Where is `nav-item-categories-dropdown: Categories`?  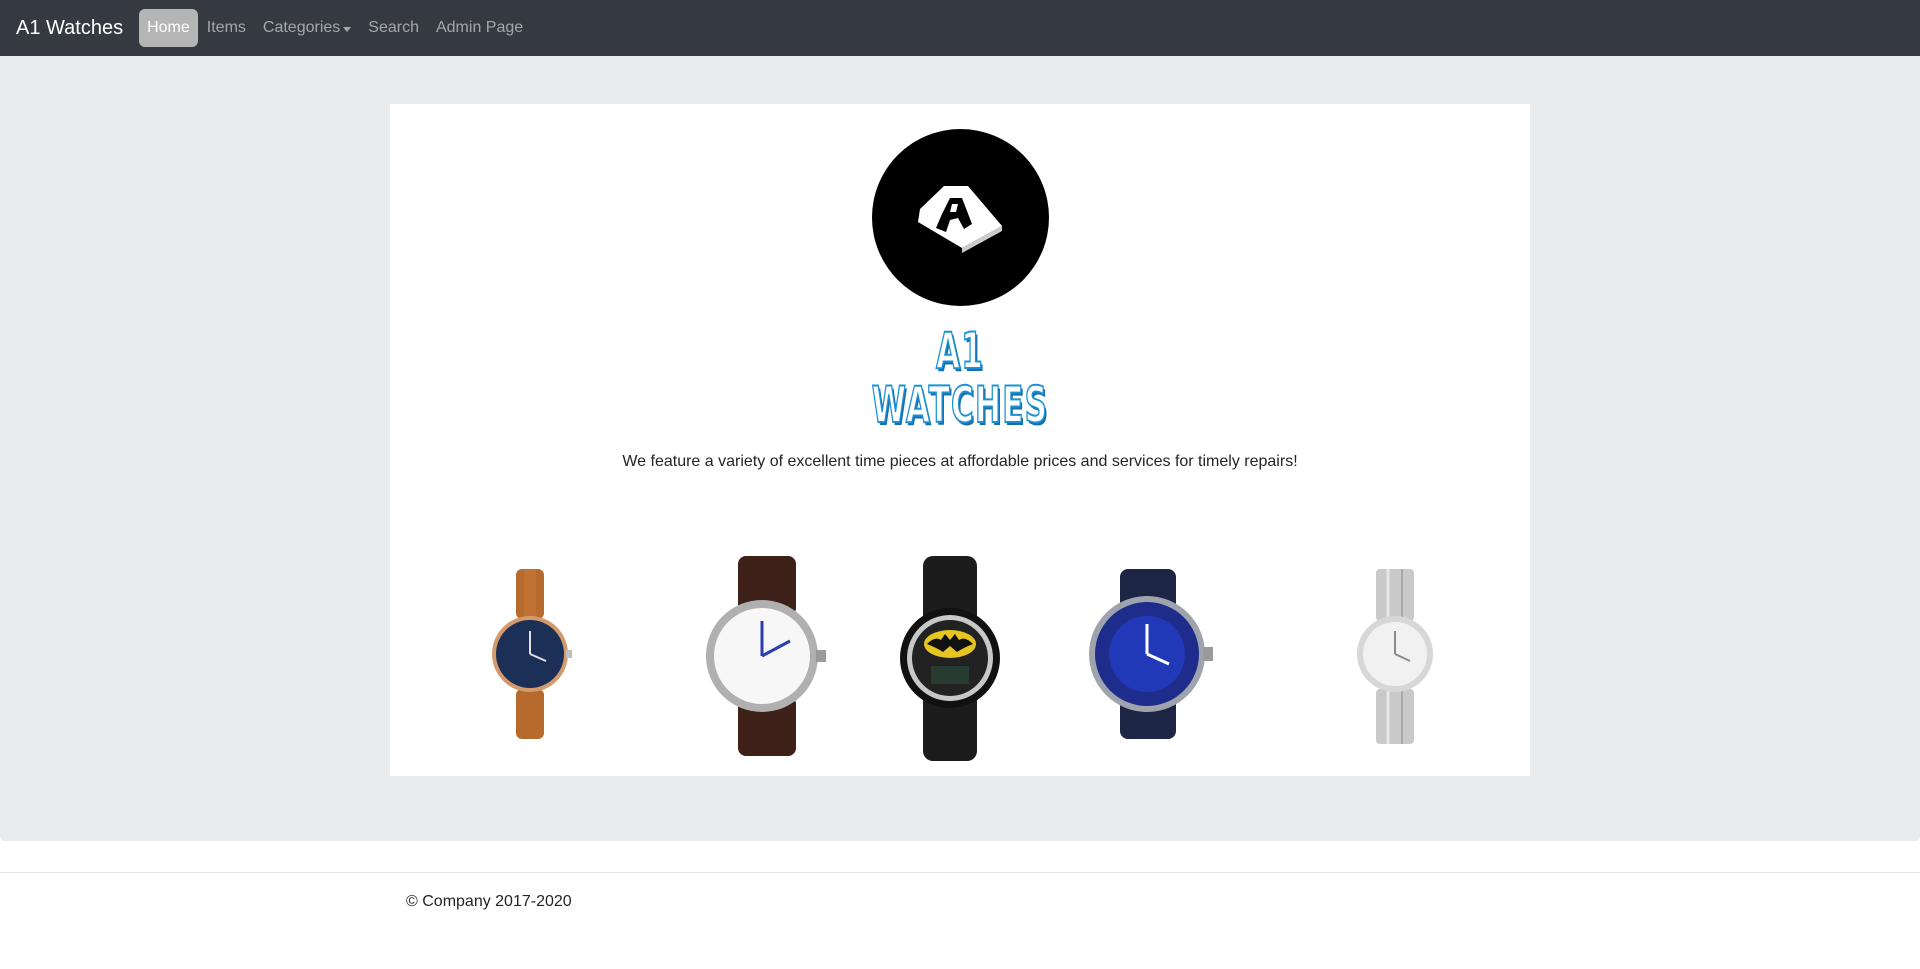
nav-item-categories-dropdown: Categories is located at coordinates (307, 28).